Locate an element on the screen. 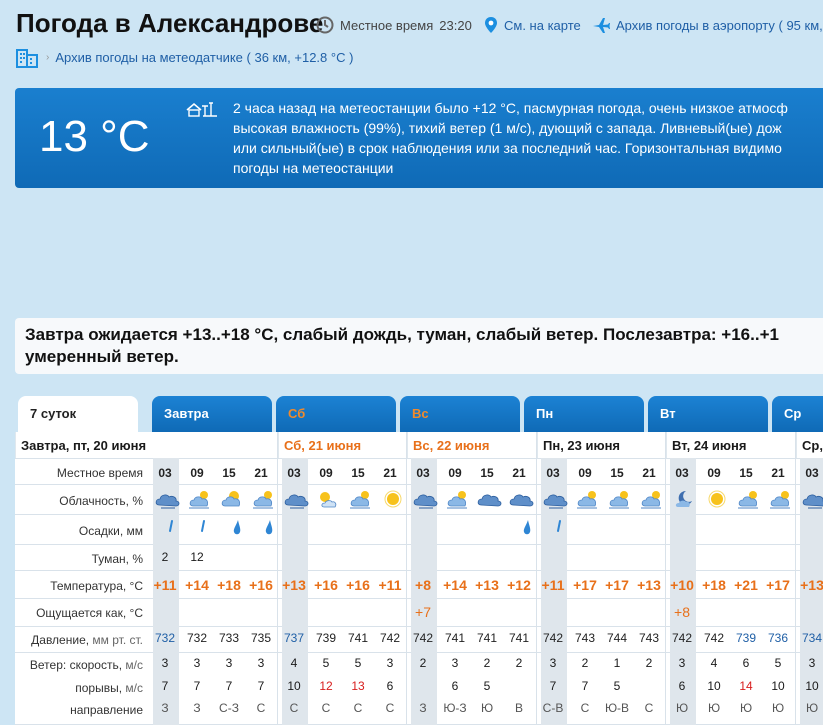 The width and height of the screenshot is (823, 725). tab-label: Вс is located at coordinates (420, 413).